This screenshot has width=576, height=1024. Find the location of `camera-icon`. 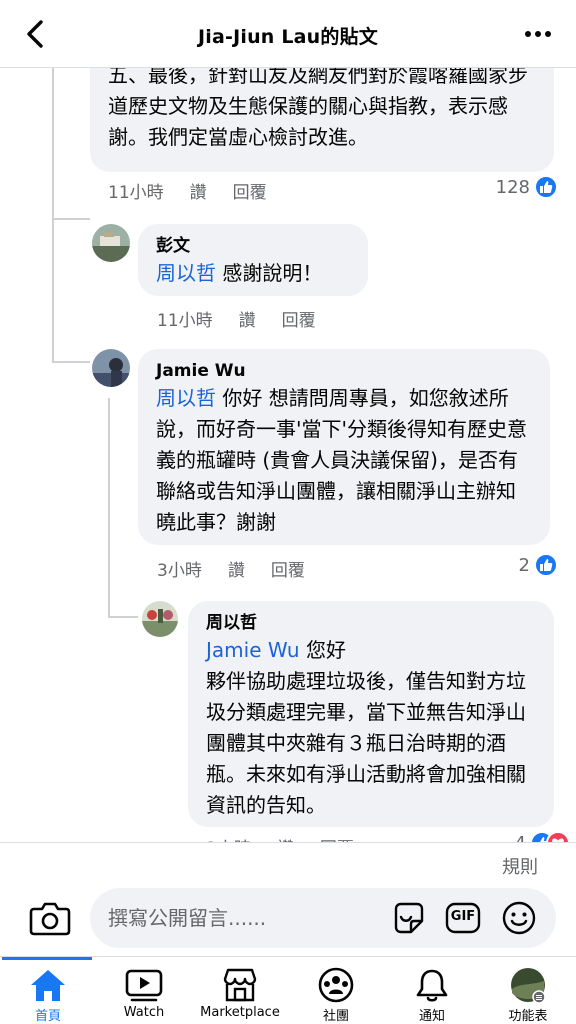

camera-icon is located at coordinates (50, 919).